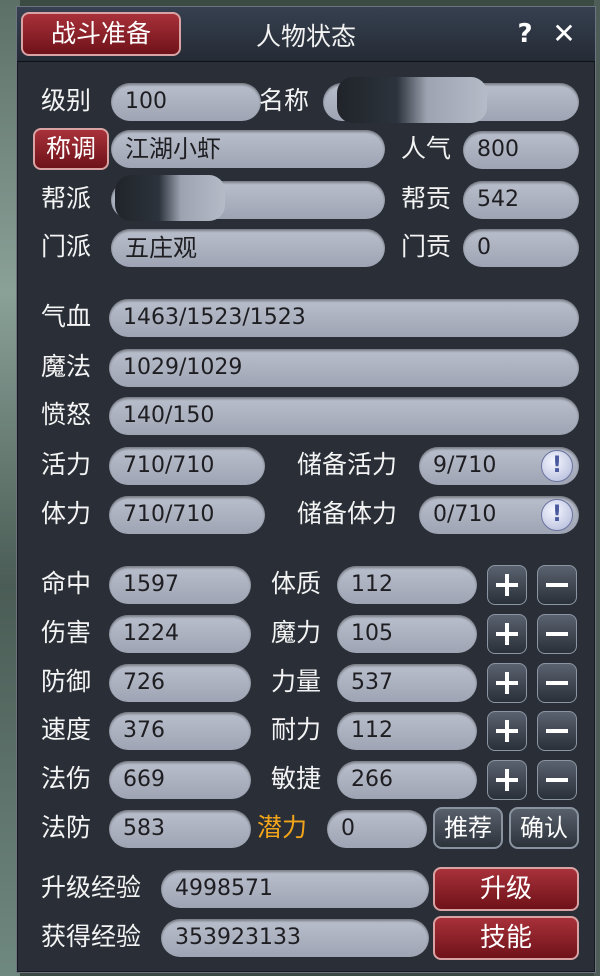  Describe the element at coordinates (66, 464) in the screenshot. I see `vigor-label: 活力` at that location.